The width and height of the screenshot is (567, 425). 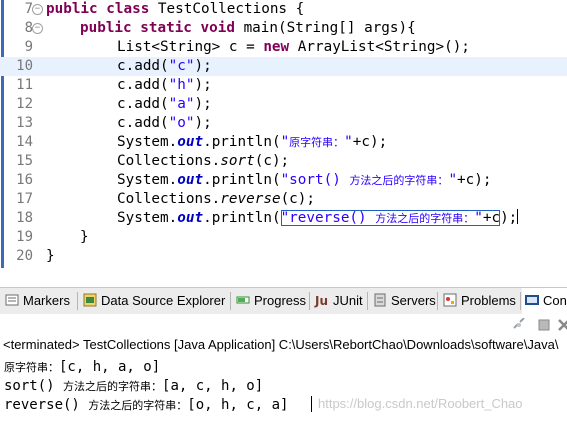 I want to click on problems-icon, so click(x=450, y=300).